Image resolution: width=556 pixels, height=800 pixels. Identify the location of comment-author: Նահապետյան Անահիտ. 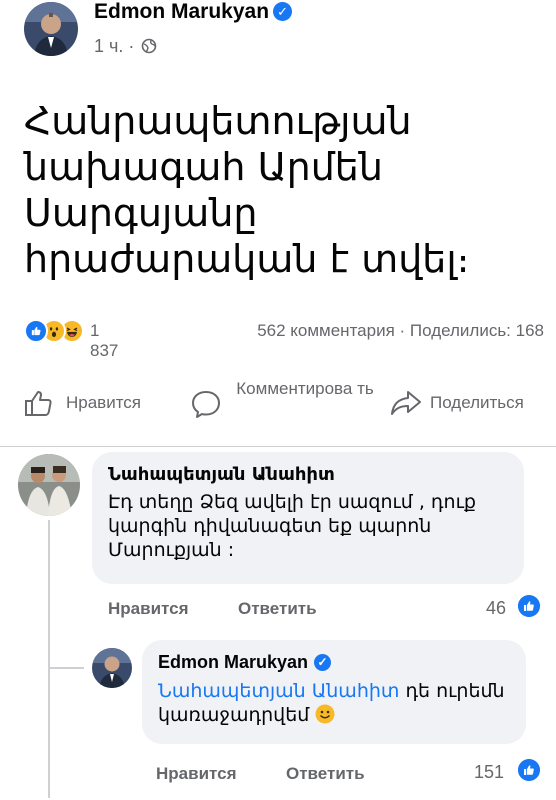
(308, 474).